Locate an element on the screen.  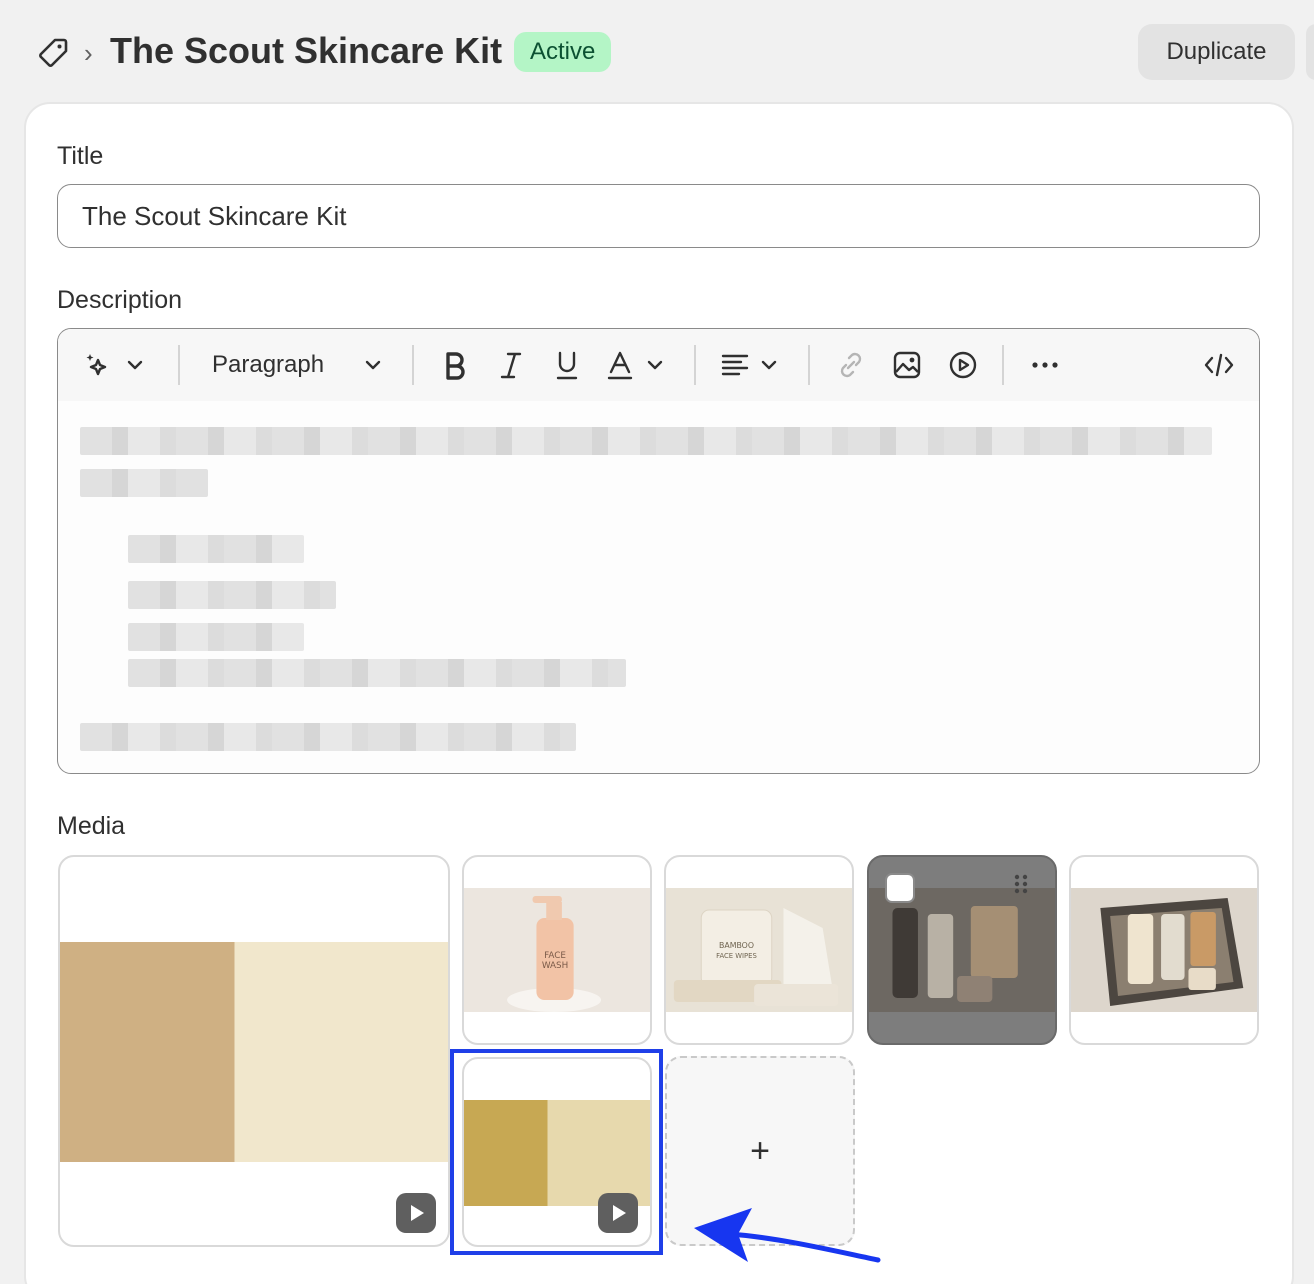
duplicate-button: Duplicate is located at coordinates (1216, 52).